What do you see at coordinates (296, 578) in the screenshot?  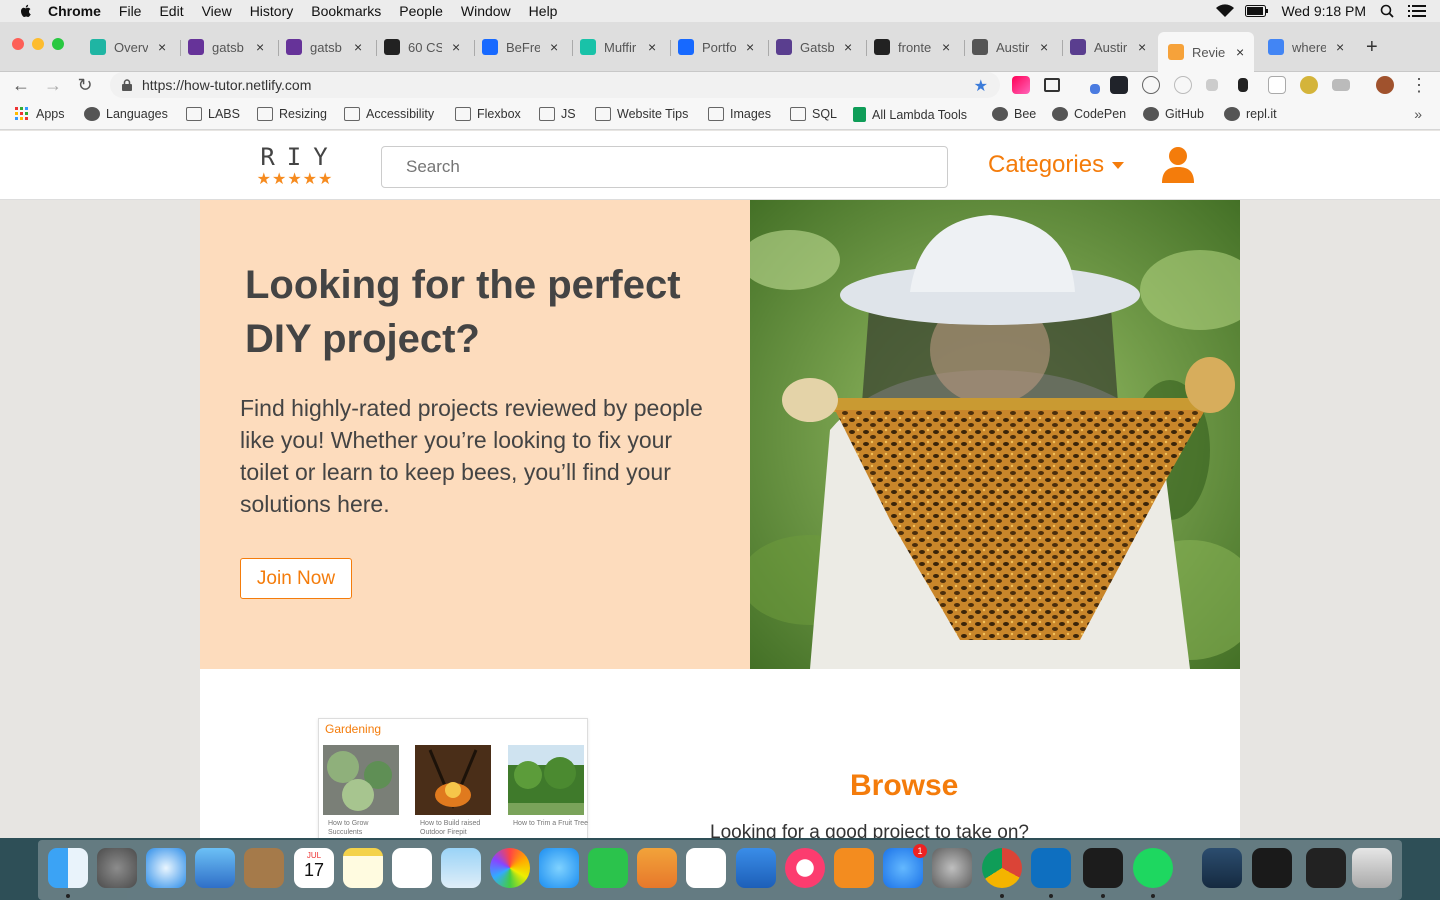 I see `join-now-button: Join Now` at bounding box center [296, 578].